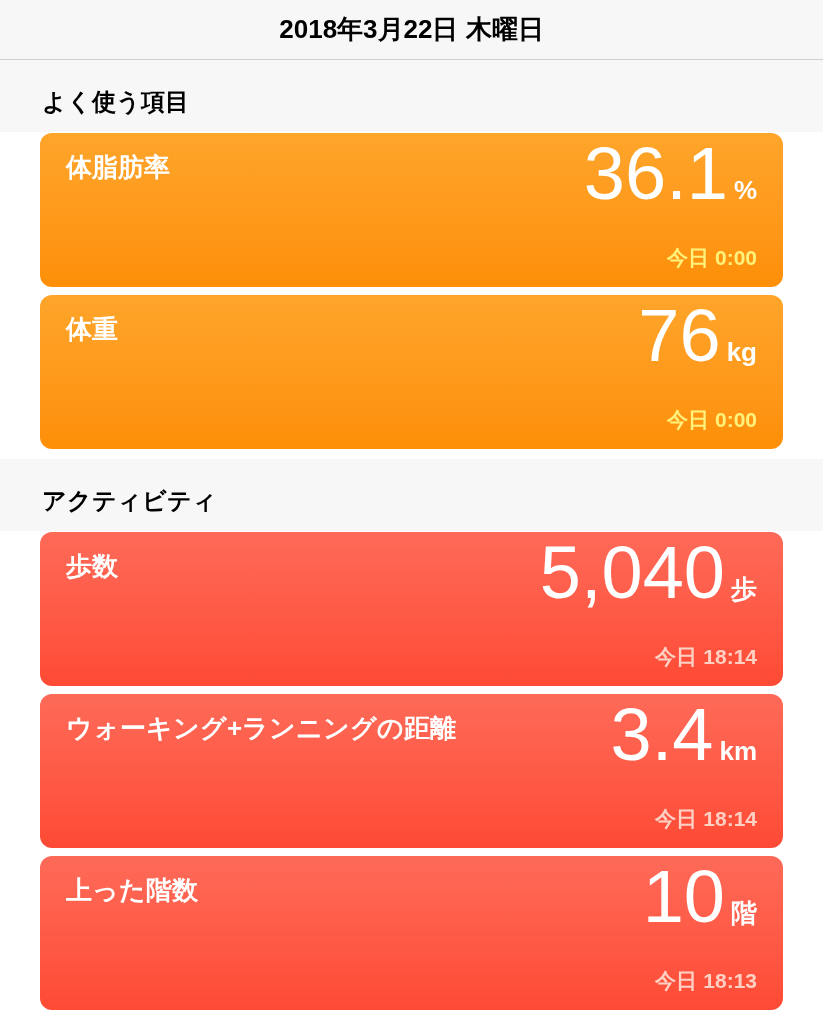 This screenshot has height=1024, width=823. What do you see at coordinates (411, 933) in the screenshot?
I see `metric-card: 上った階数 10 階 今日 18:13` at bounding box center [411, 933].